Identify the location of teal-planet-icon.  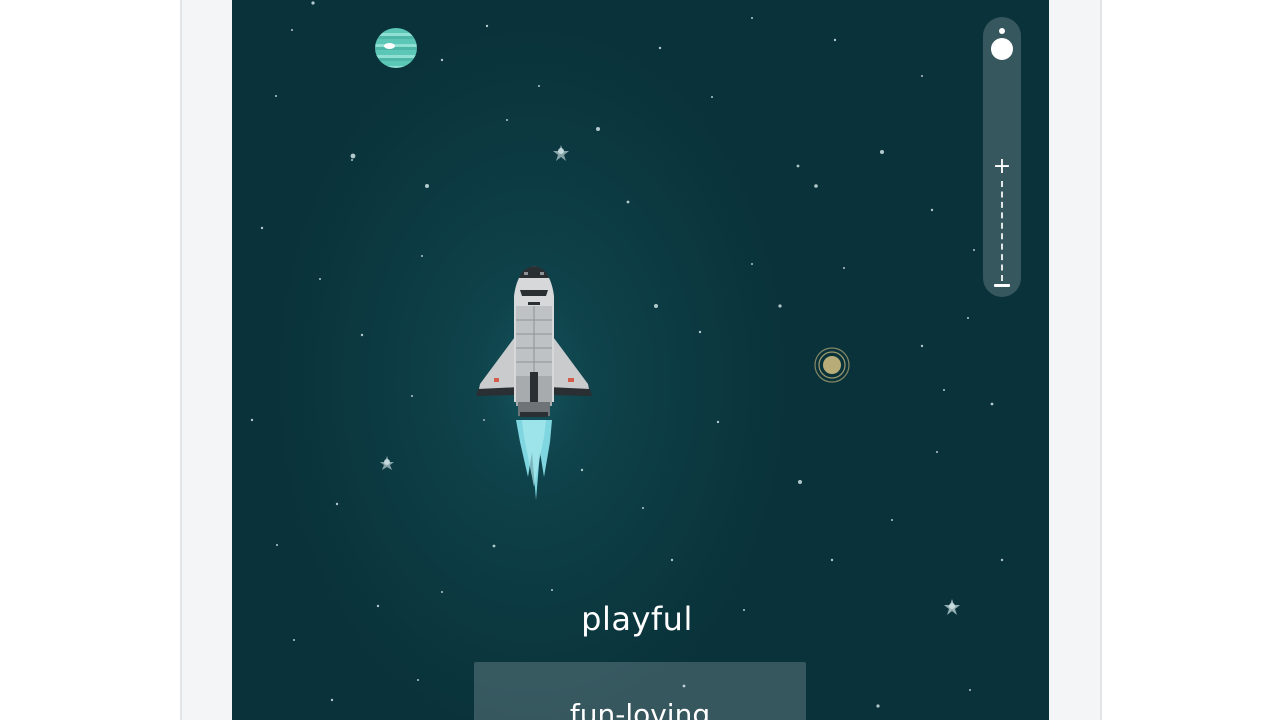
(396, 48).